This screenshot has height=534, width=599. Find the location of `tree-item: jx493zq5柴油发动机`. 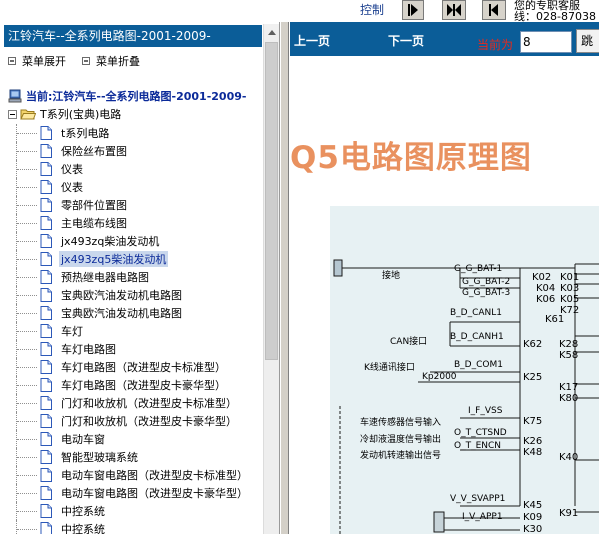

tree-item: jx493zq5柴油发动机 is located at coordinates (131, 259).